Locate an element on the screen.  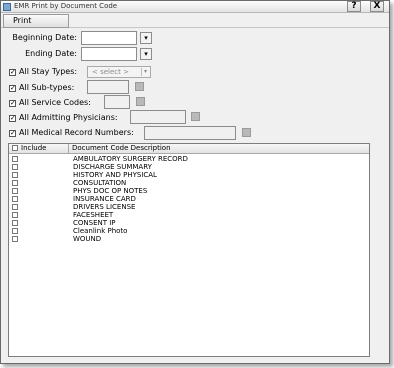
admitting-physicians-input is located at coordinates (158, 117).